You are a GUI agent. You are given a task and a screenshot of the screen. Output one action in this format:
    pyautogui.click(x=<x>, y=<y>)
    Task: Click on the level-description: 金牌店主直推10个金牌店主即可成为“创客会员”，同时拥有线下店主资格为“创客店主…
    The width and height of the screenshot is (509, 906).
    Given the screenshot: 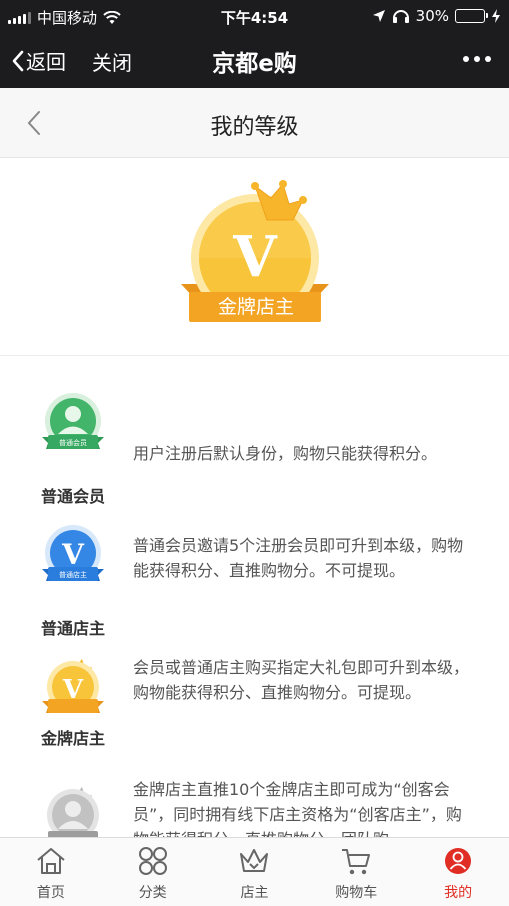 What is the action you would take?
    pyautogui.click(x=297, y=808)
    